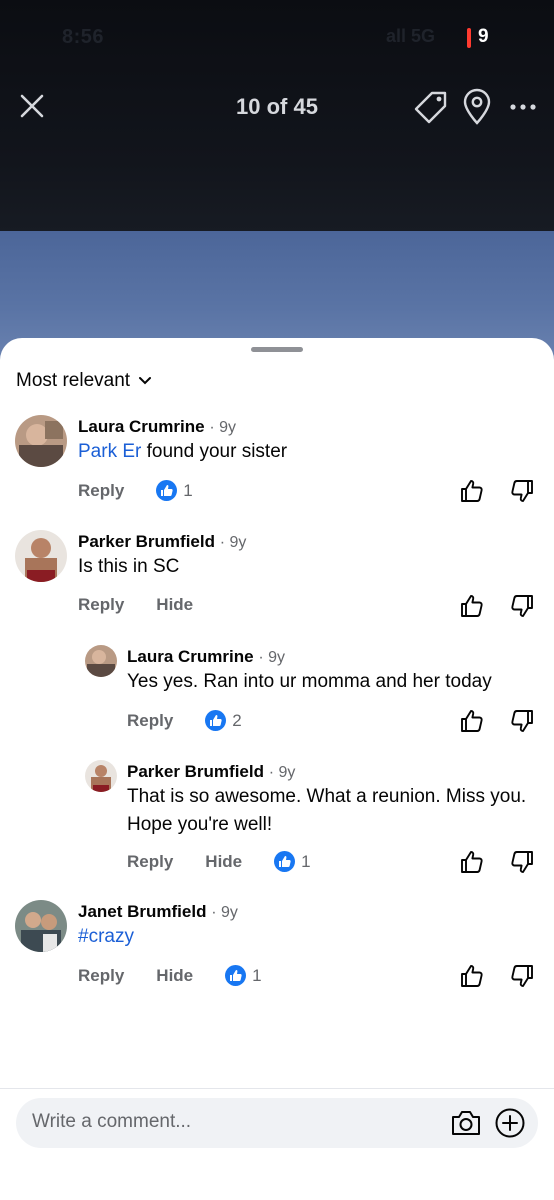 Image resolution: width=554 pixels, height=1200 pixels. What do you see at coordinates (135, 490) in the screenshot?
I see `comment-actions: Reply 1` at bounding box center [135, 490].